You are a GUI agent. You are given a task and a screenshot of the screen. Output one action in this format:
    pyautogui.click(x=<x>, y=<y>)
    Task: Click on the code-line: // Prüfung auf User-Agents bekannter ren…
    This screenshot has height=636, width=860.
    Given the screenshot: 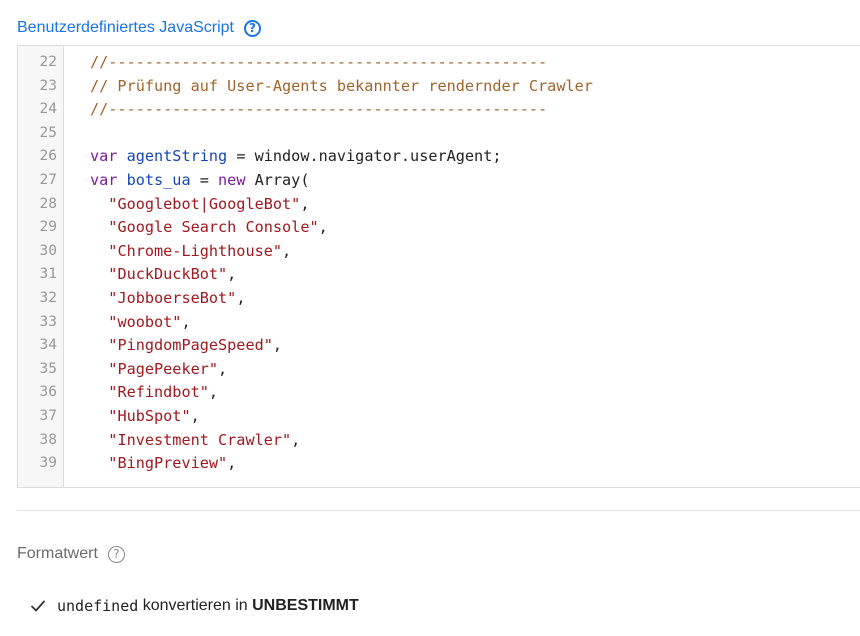 What is the action you would take?
    pyautogui.click(x=475, y=87)
    